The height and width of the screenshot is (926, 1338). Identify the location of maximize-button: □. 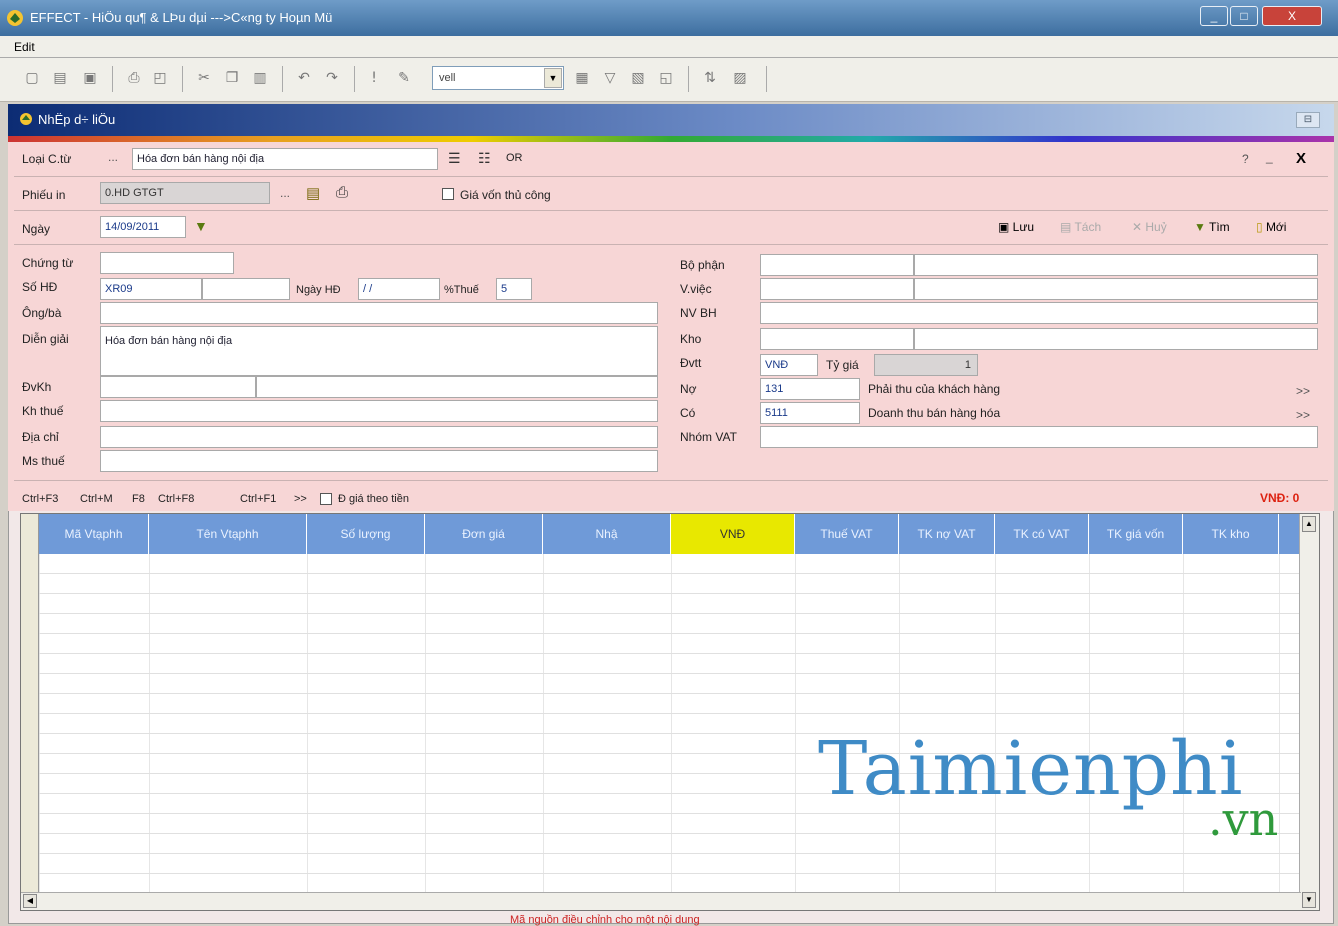
(1244, 16).